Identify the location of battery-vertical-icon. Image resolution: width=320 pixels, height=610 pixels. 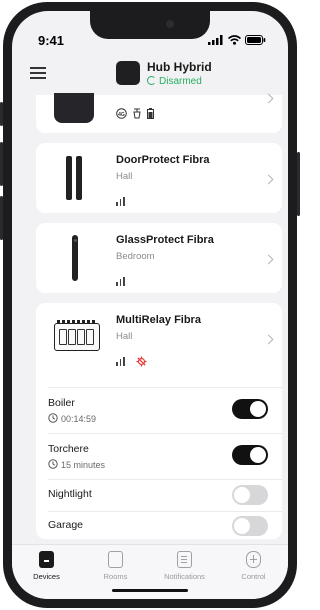
(150, 113).